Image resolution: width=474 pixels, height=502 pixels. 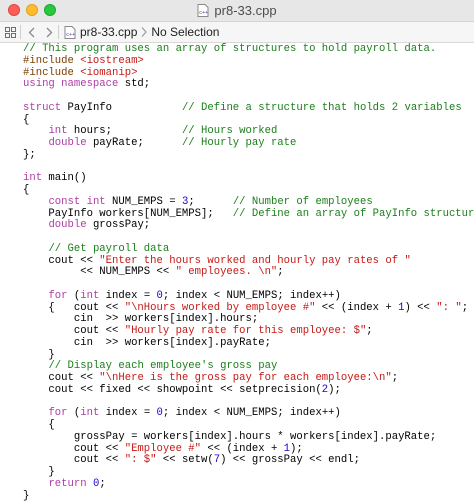 What do you see at coordinates (51, 61) in the screenshot?
I see `code-token: #include` at bounding box center [51, 61].